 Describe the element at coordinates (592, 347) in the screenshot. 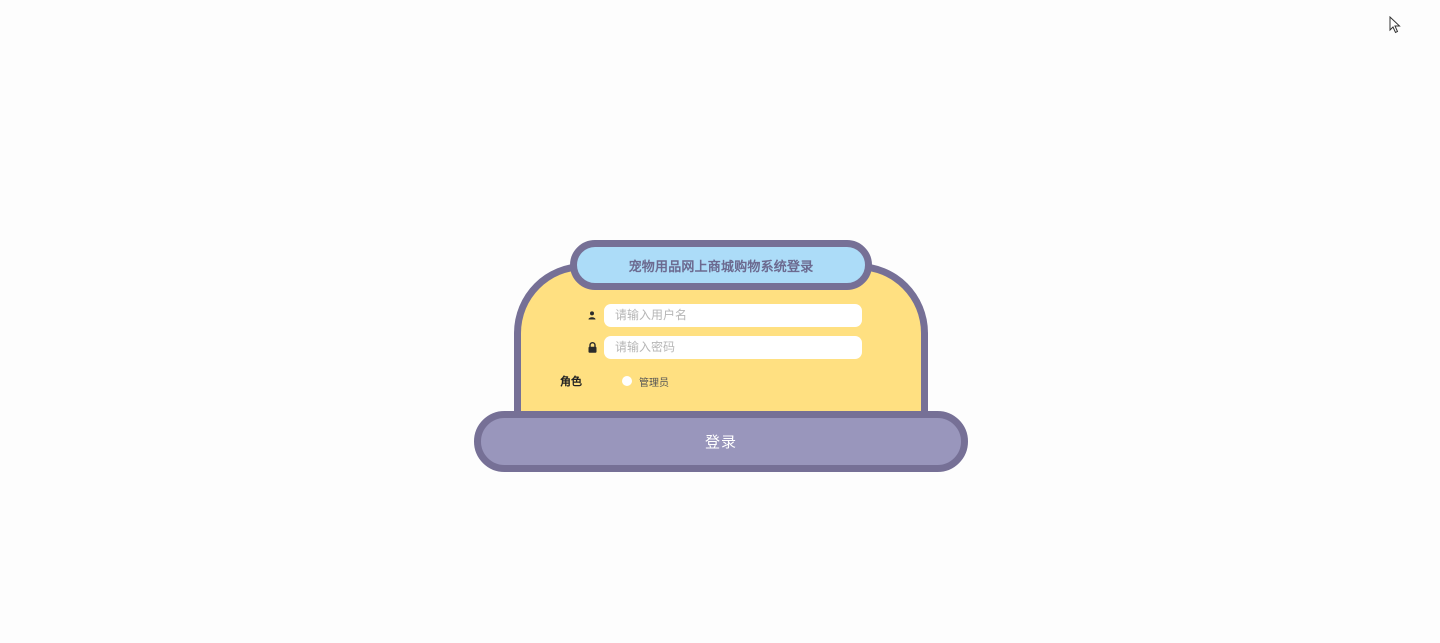

I see `lock-icon` at that location.